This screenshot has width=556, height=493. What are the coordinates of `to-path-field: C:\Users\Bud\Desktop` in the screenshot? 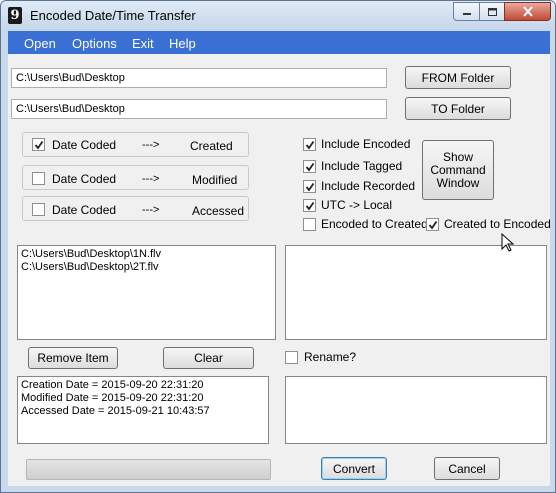 It's located at (199, 109).